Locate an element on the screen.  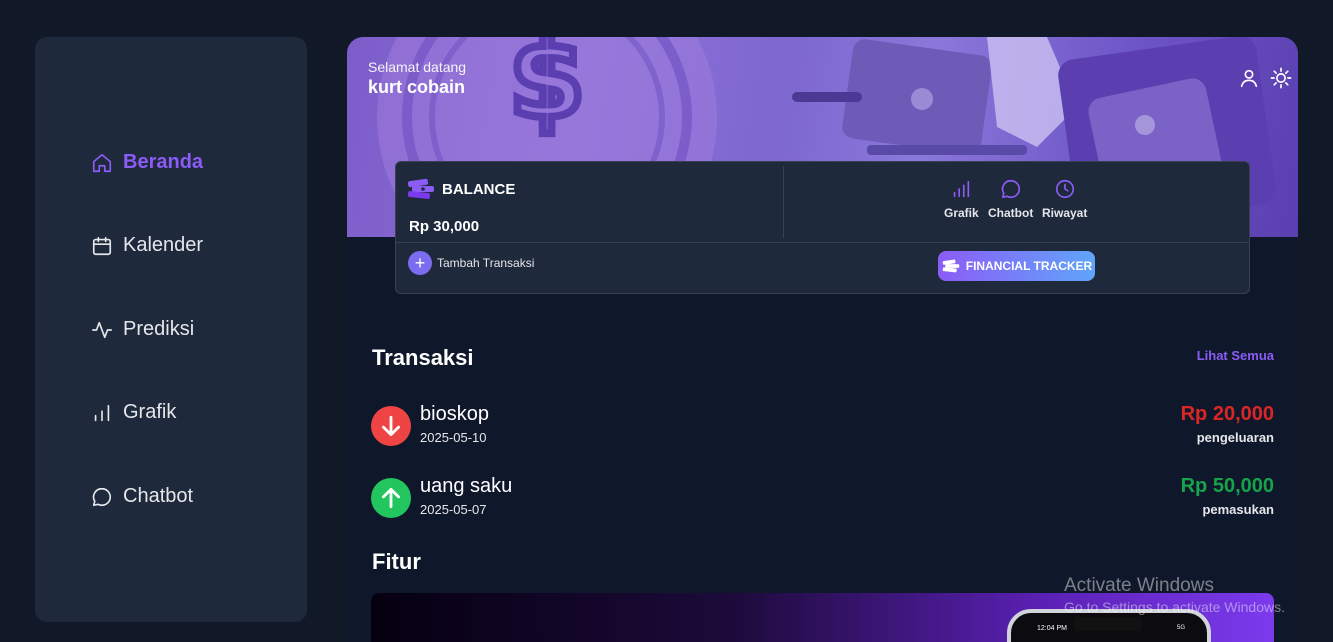
arrow-up-icon is located at coordinates (391, 498).